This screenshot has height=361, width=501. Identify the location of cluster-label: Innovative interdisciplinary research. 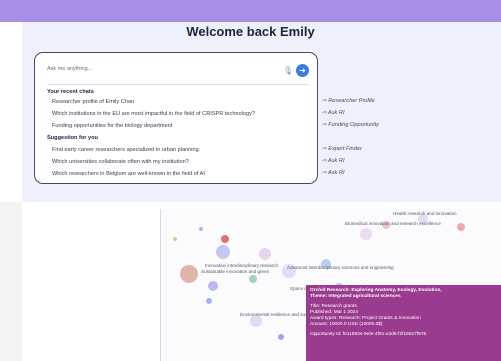
(242, 265).